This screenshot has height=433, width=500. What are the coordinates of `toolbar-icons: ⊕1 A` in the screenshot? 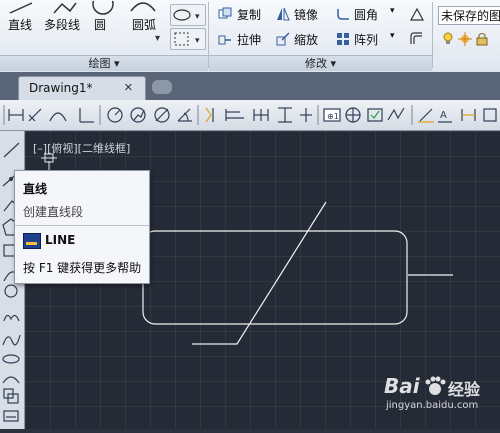 It's located at (250, 115).